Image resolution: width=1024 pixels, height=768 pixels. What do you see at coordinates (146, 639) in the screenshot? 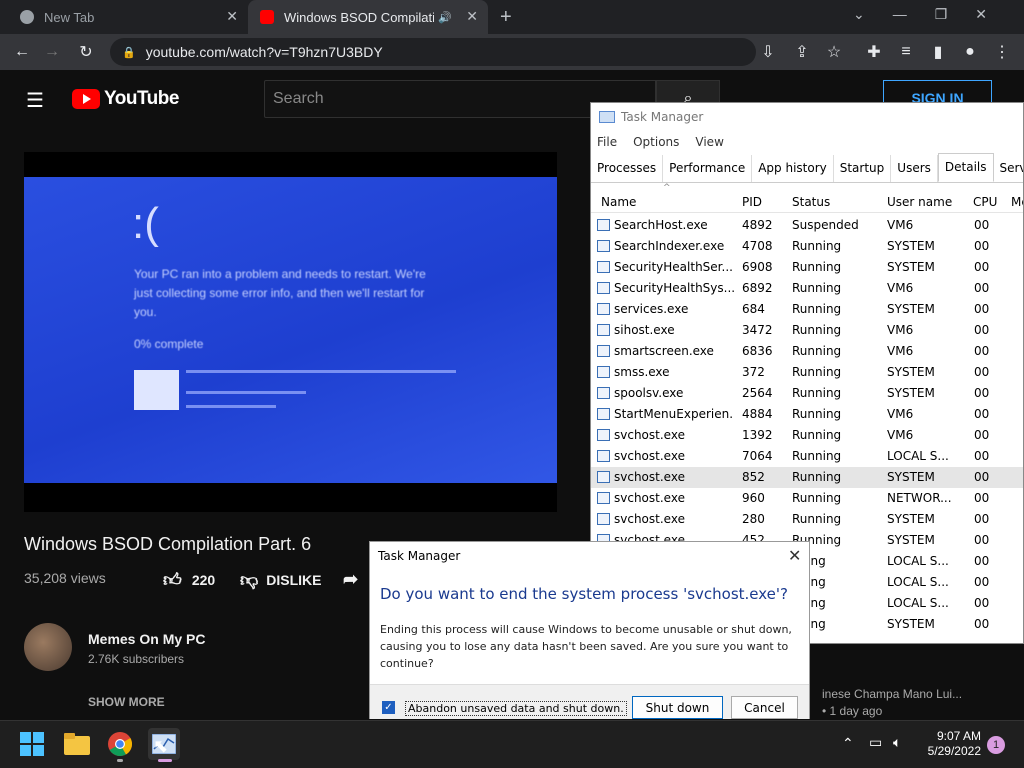
I see `channel-name: Memes On My PC` at bounding box center [146, 639].